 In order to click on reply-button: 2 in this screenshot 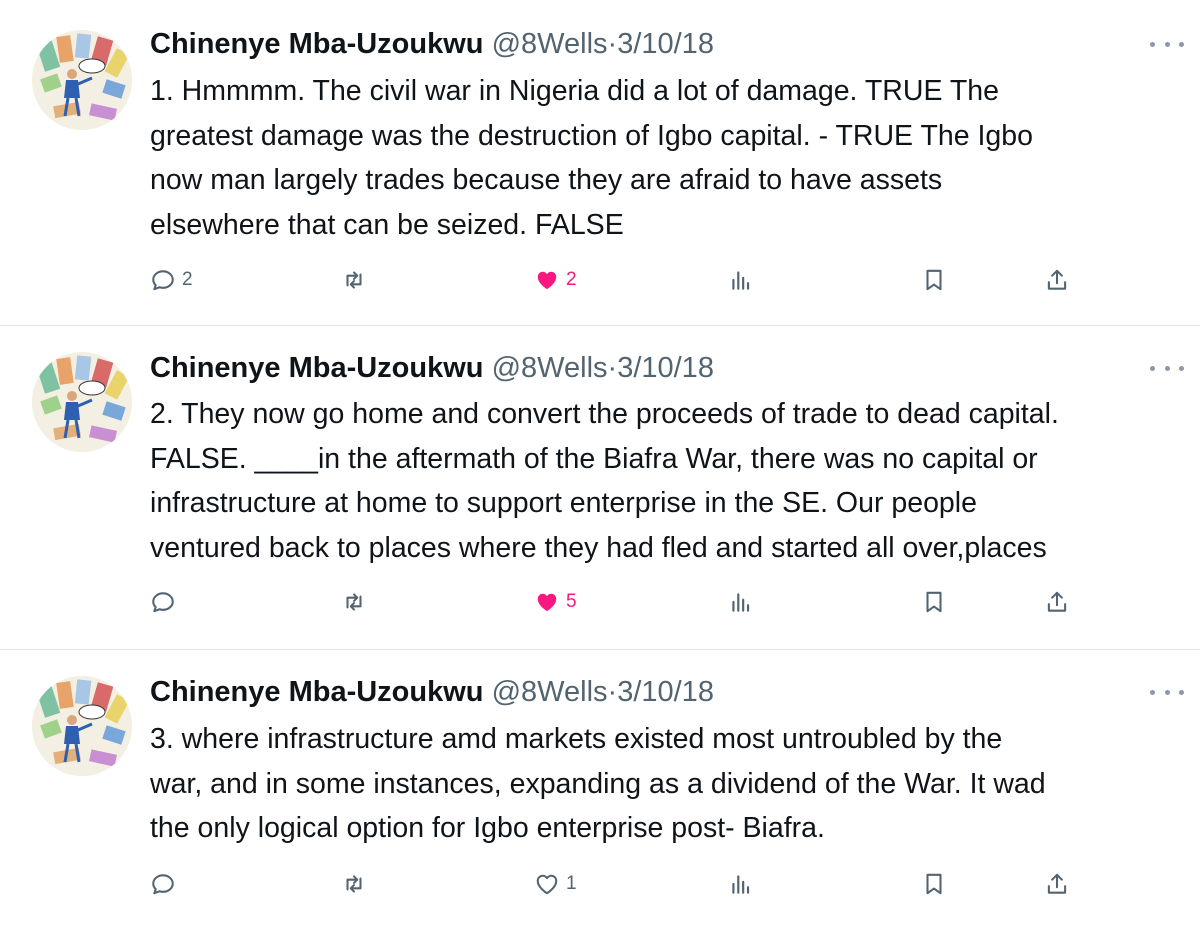, I will do `click(171, 280)`.